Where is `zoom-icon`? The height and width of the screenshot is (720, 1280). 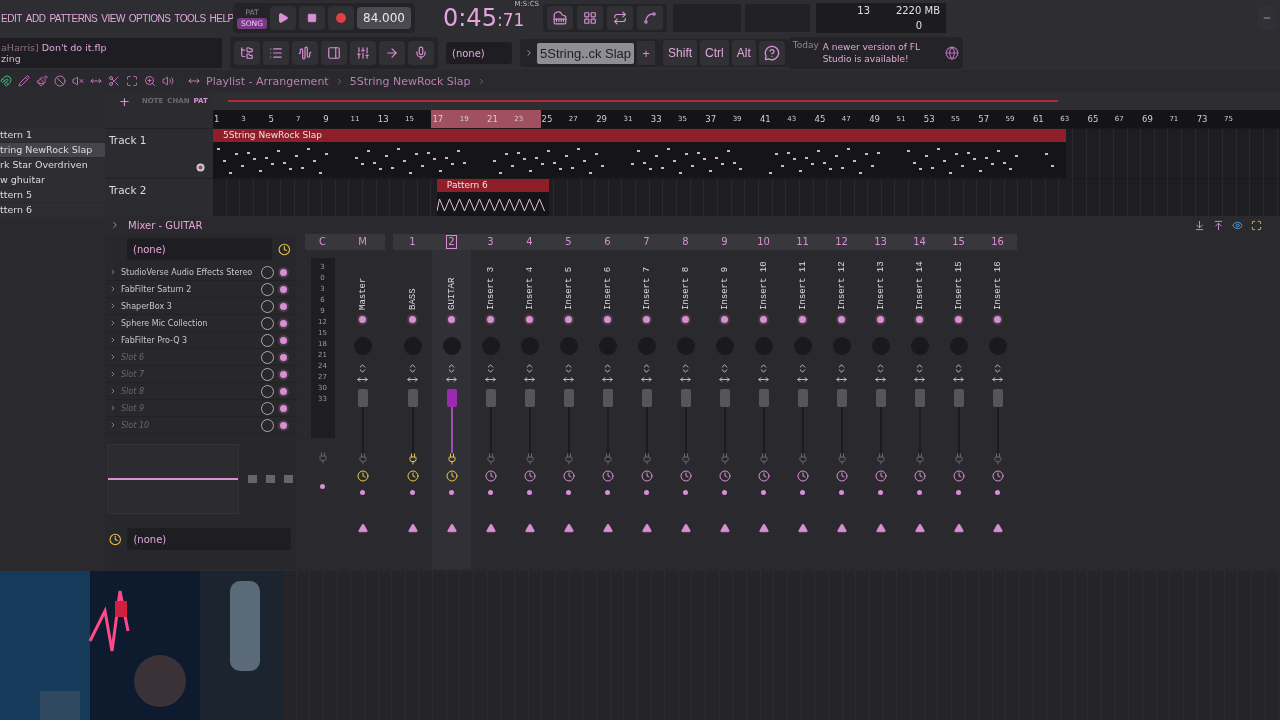
zoom-icon is located at coordinates (150, 81).